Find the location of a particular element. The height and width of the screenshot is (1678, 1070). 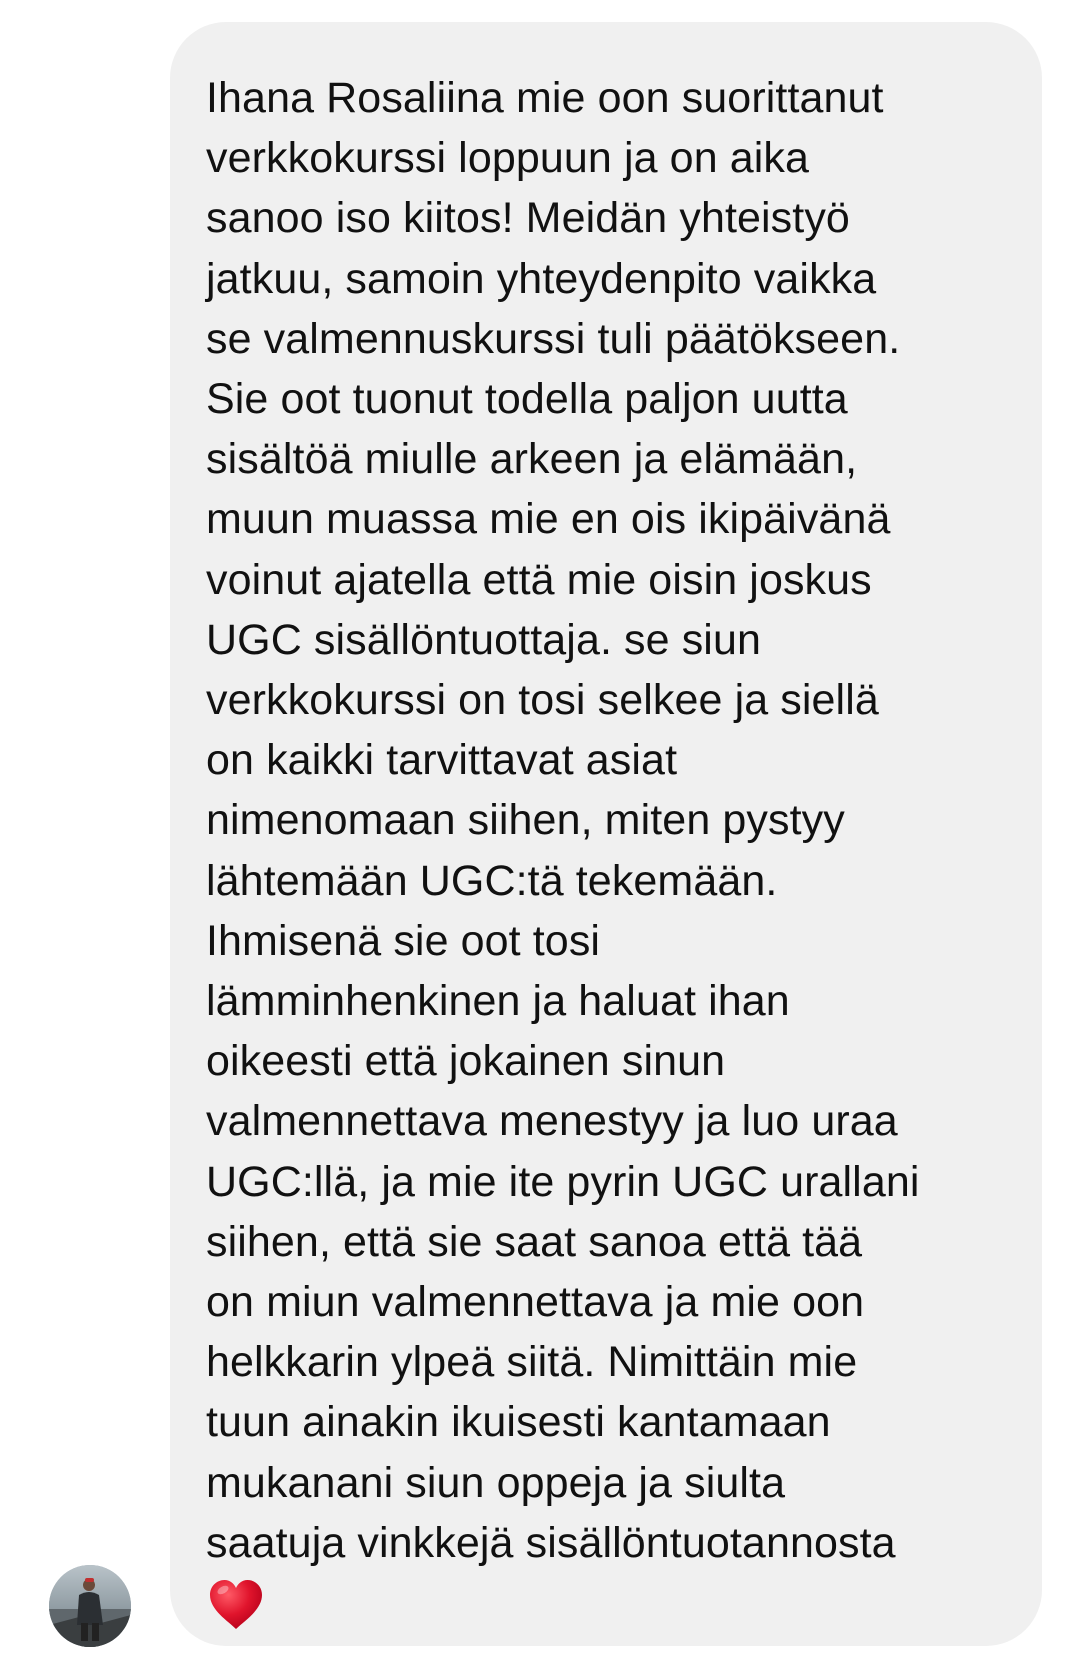

red-heart-emoji is located at coordinates (236, 1605).